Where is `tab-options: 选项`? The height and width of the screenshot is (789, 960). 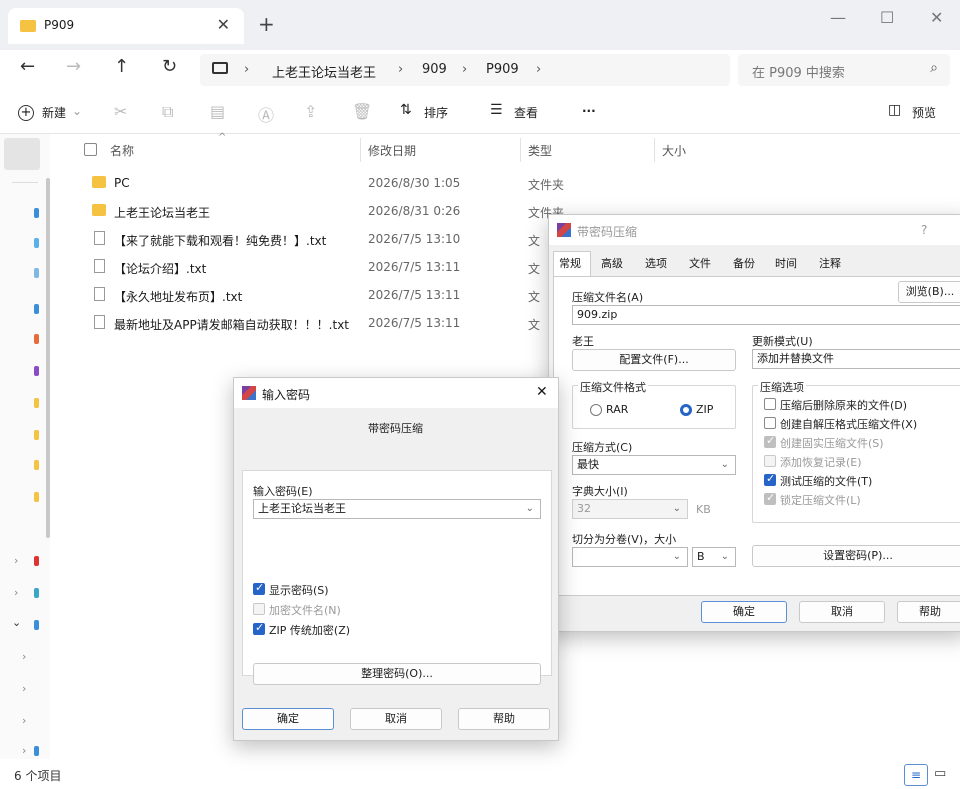
tab-options: 选项 is located at coordinates (656, 263).